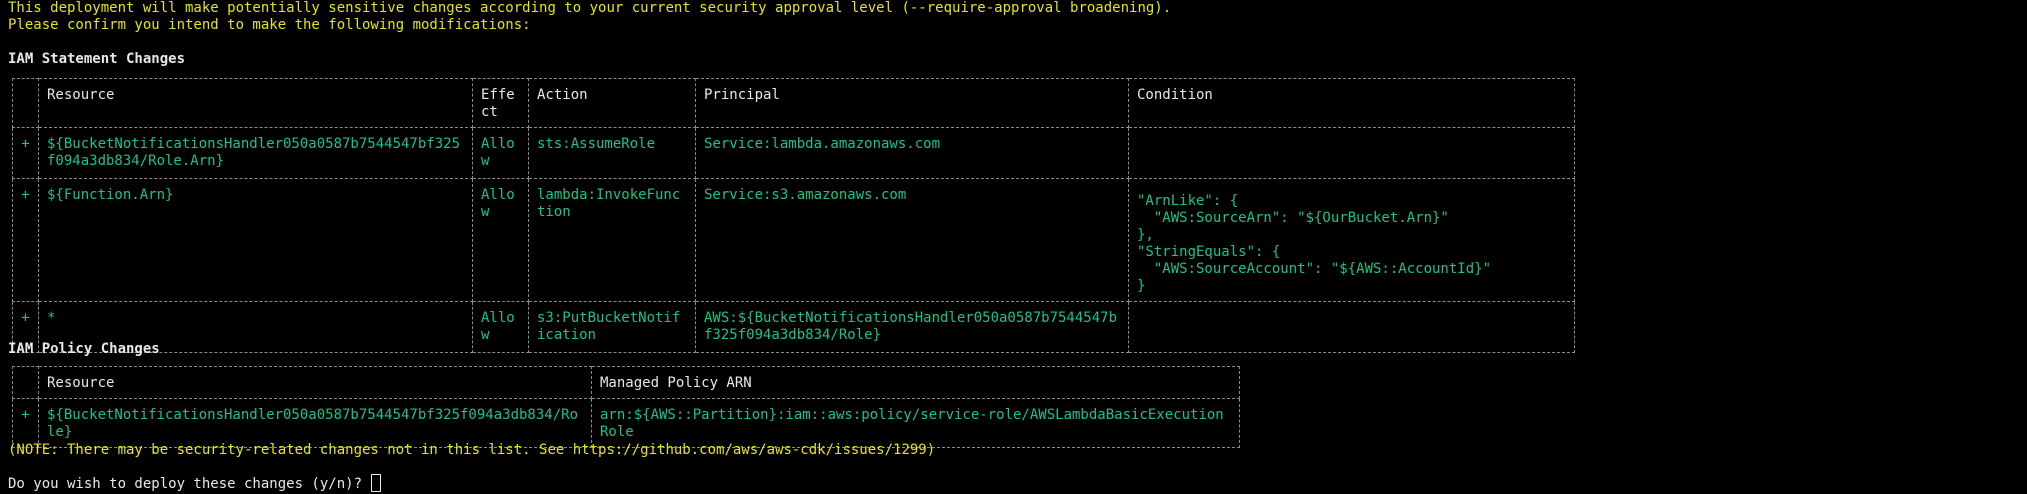  I want to click on column-header-condition: Condition, so click(1351, 103).